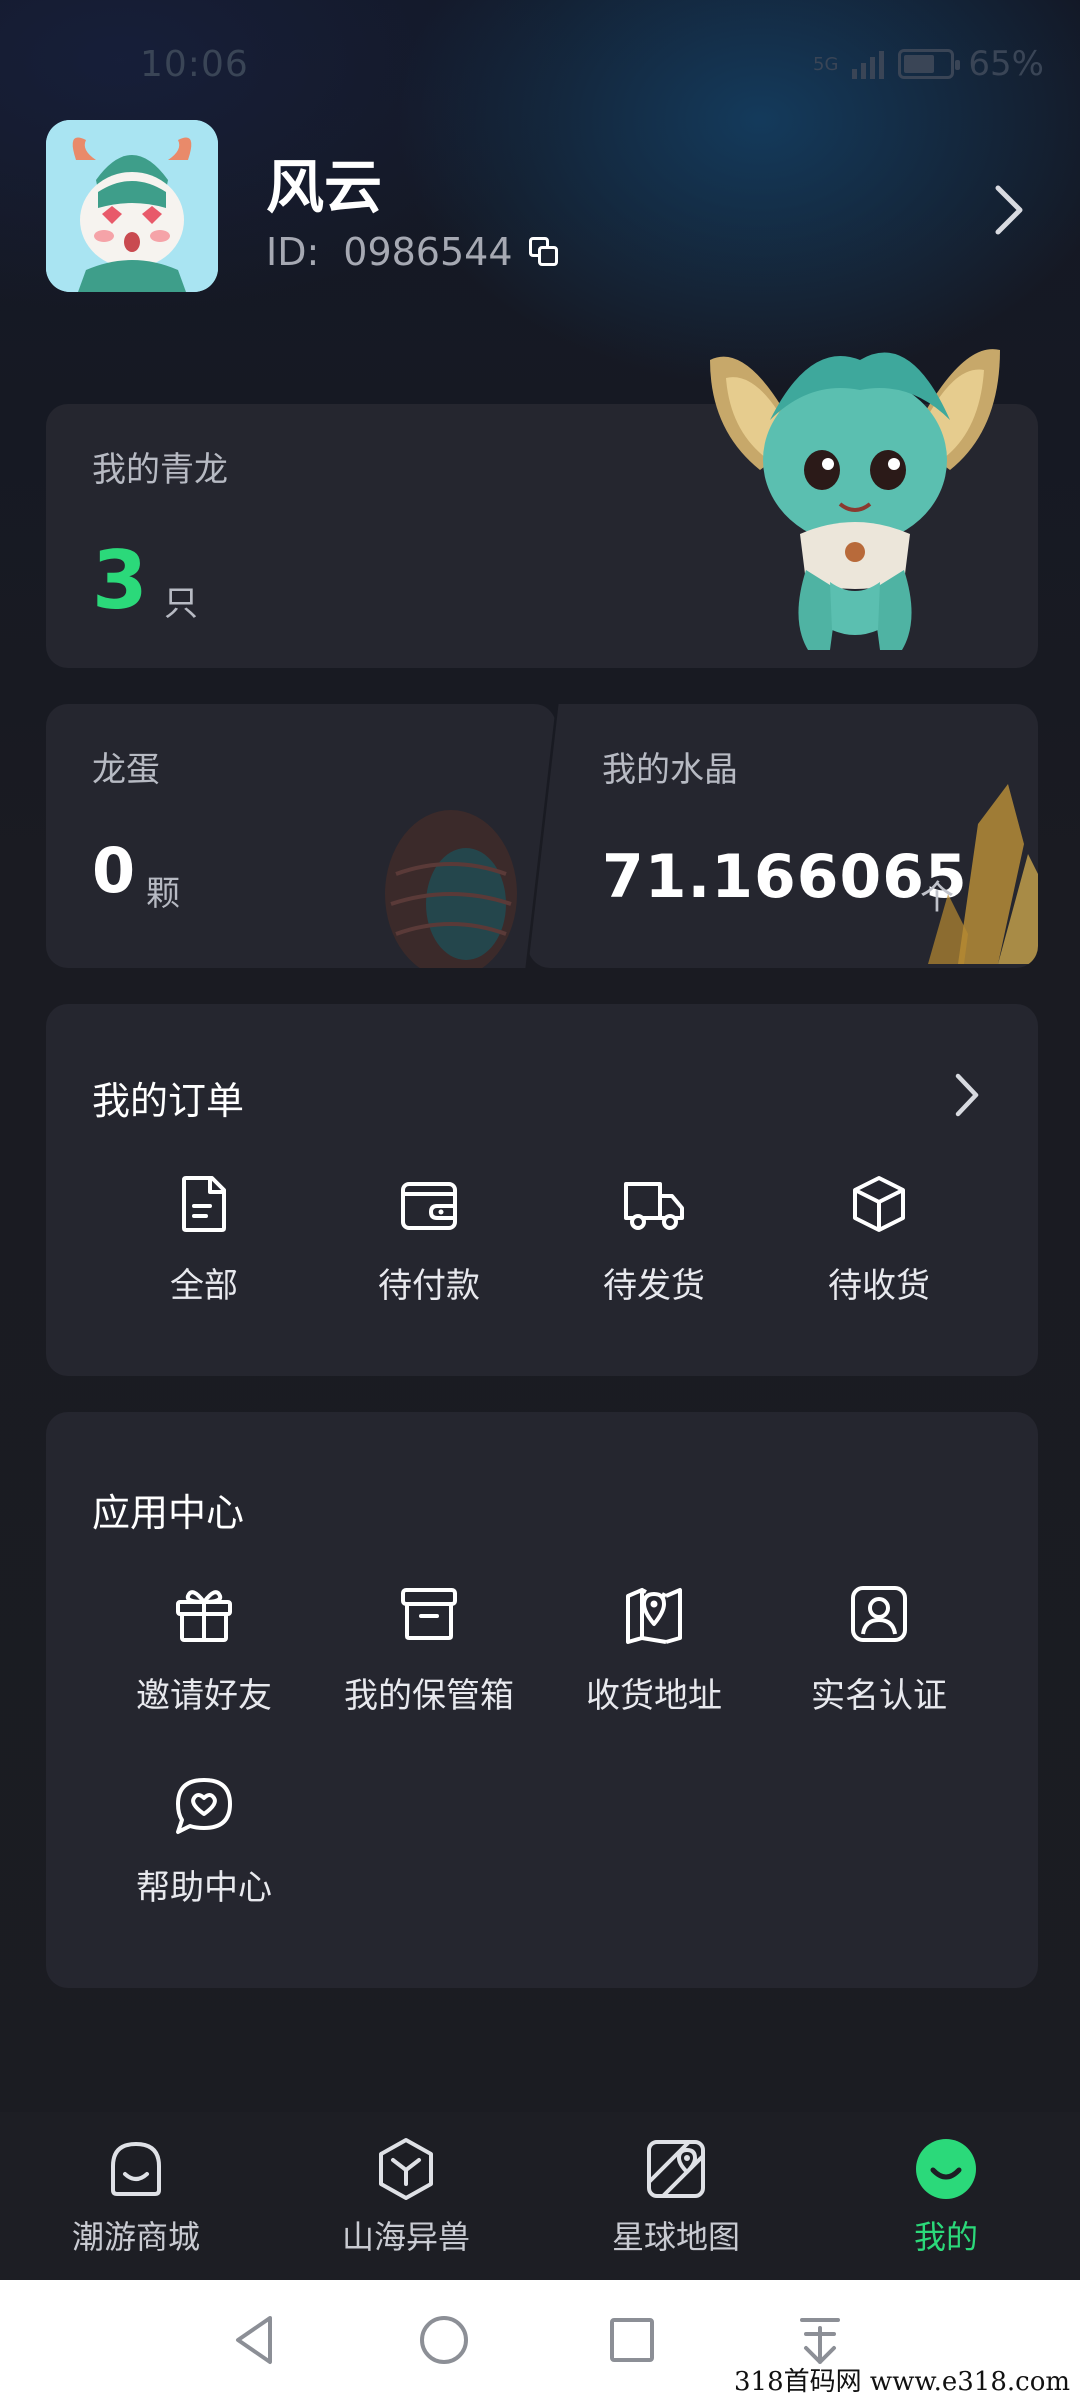 The height and width of the screenshot is (2400, 1080). What do you see at coordinates (902, 2382) in the screenshot?
I see `watermark: 318首码网 www.e318.com` at bounding box center [902, 2382].